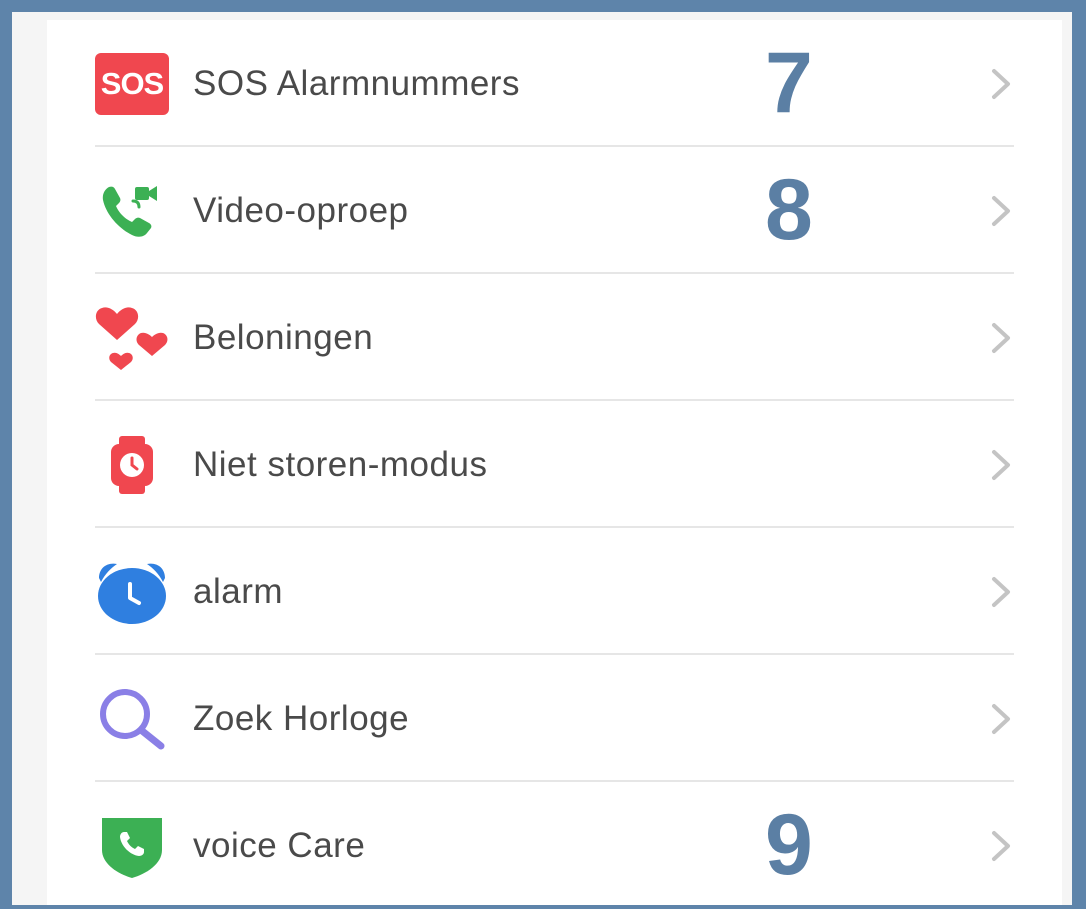 The image size is (1086, 909). What do you see at coordinates (132, 465) in the screenshot?
I see `watch-icon` at bounding box center [132, 465].